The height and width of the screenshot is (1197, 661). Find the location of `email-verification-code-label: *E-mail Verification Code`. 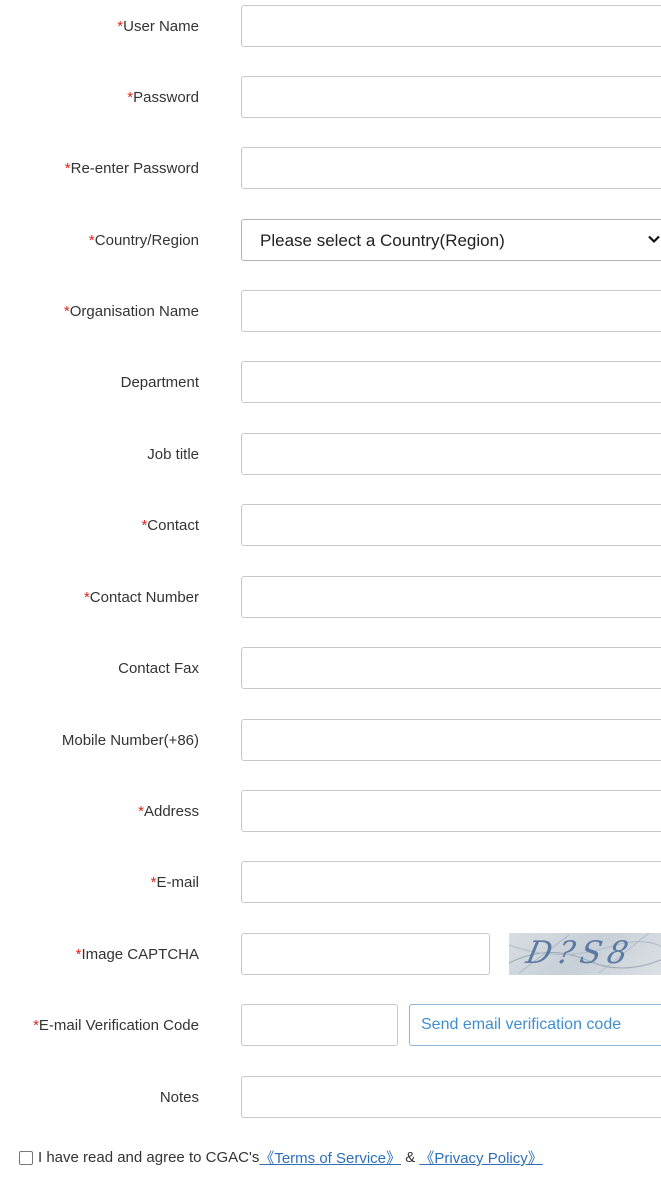

email-verification-code-label: *E-mail Verification Code is located at coordinates (99, 1026).